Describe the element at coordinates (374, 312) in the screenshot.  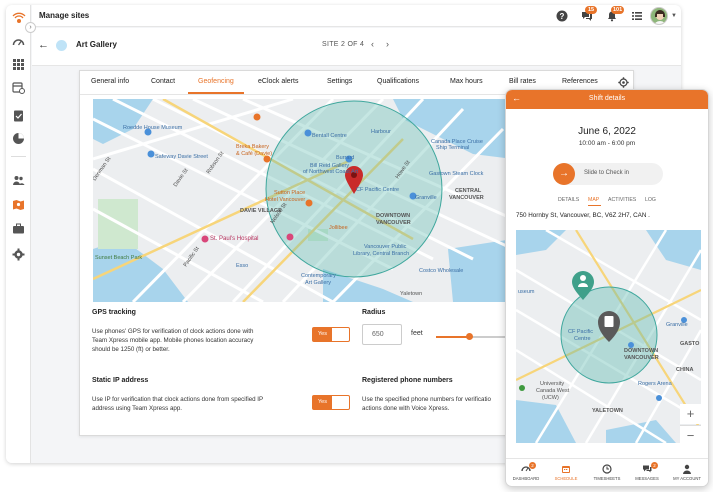
I see `radius-title: Radius` at that location.